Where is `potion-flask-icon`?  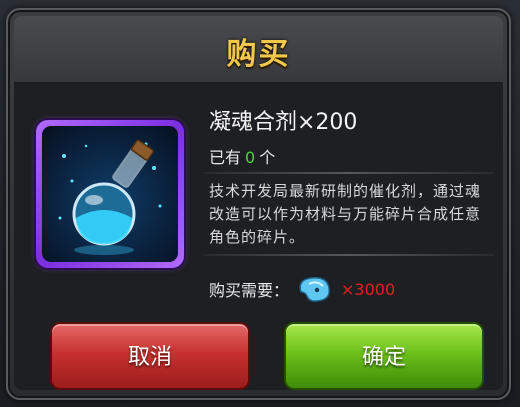 potion-flask-icon is located at coordinates (110, 194).